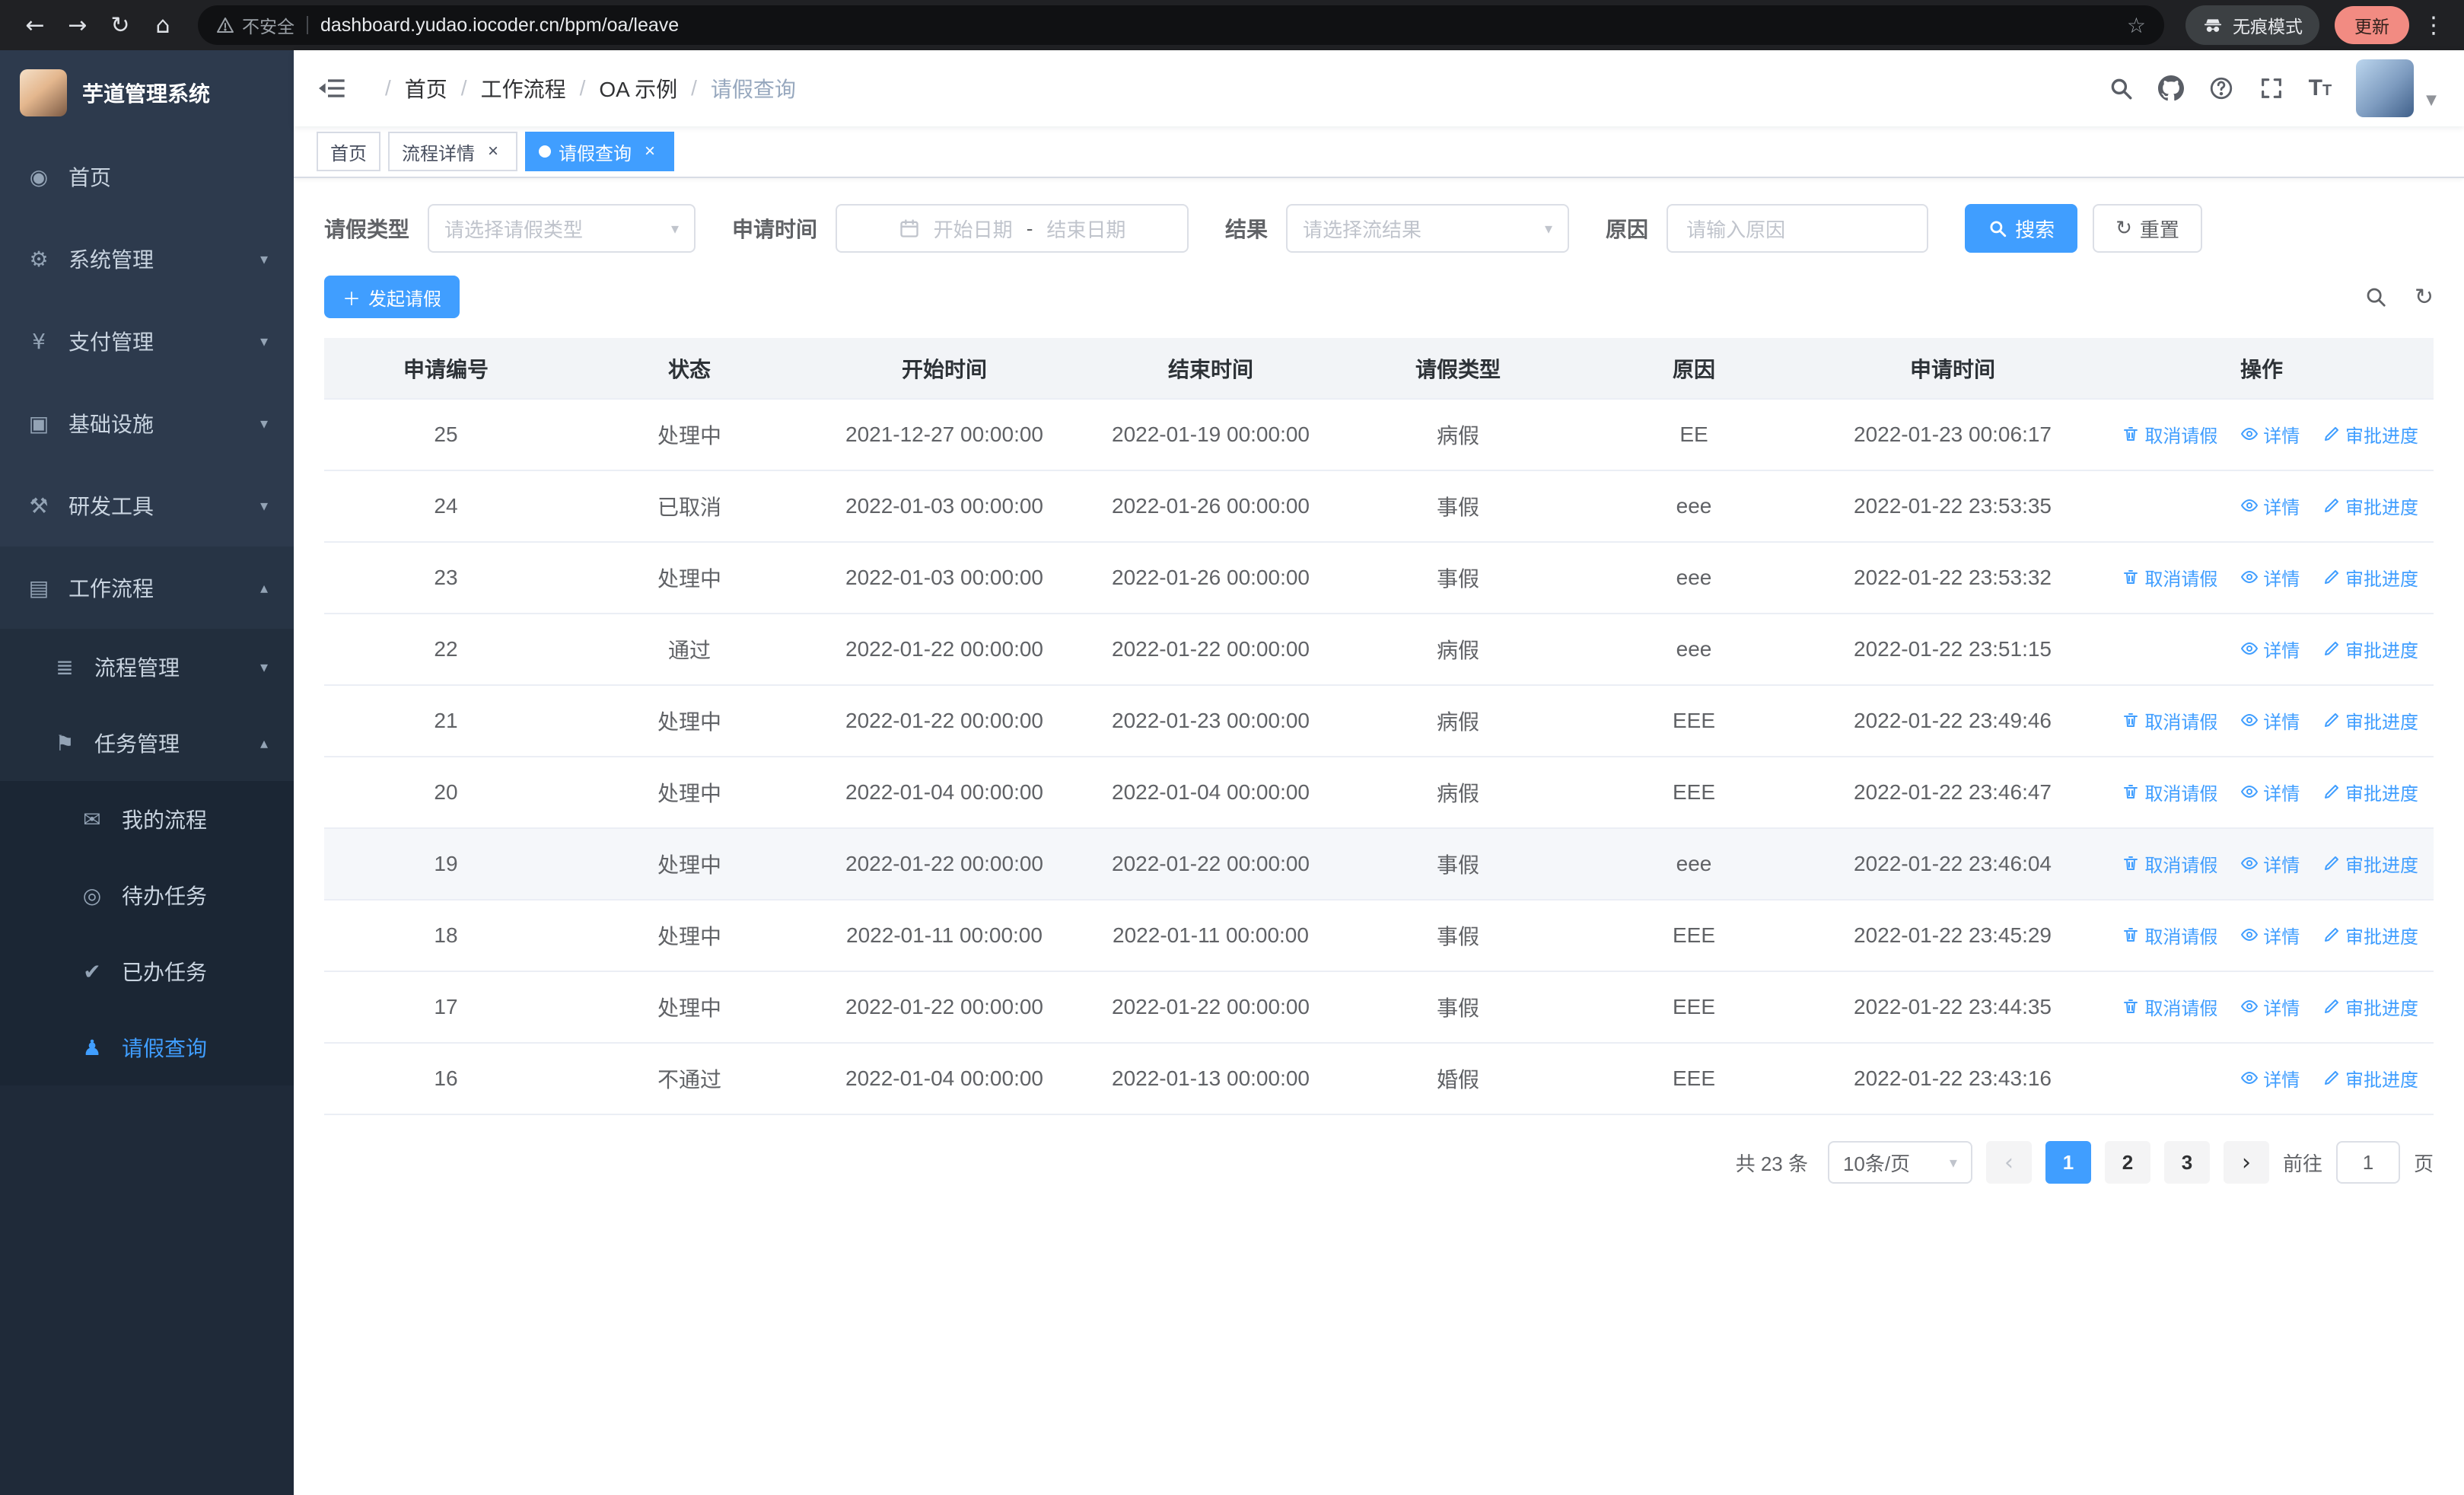 Image resolution: width=2464 pixels, height=1495 pixels. Describe the element at coordinates (2008, 1163) in the screenshot. I see `prev-page-button: ‹` at that location.